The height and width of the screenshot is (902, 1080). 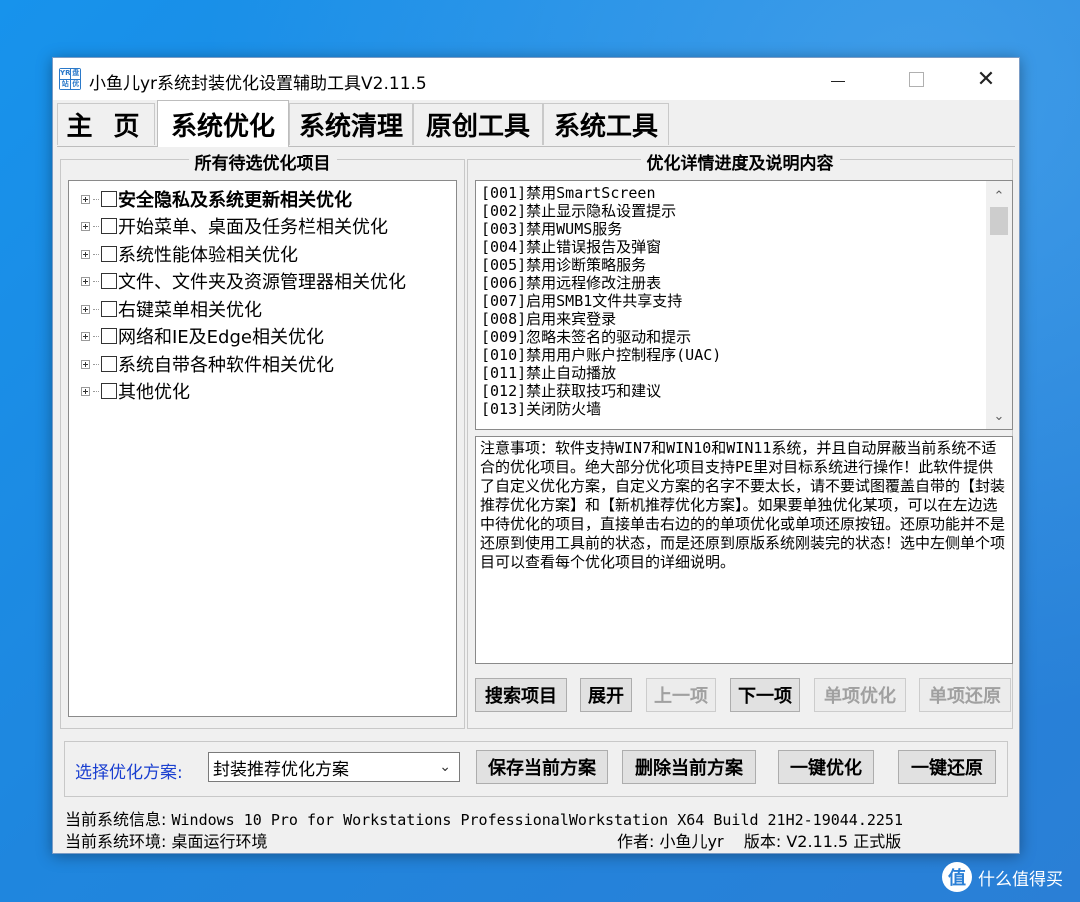 I want to click on list-item: [006]禁用远程修改注册表, so click(x=571, y=283).